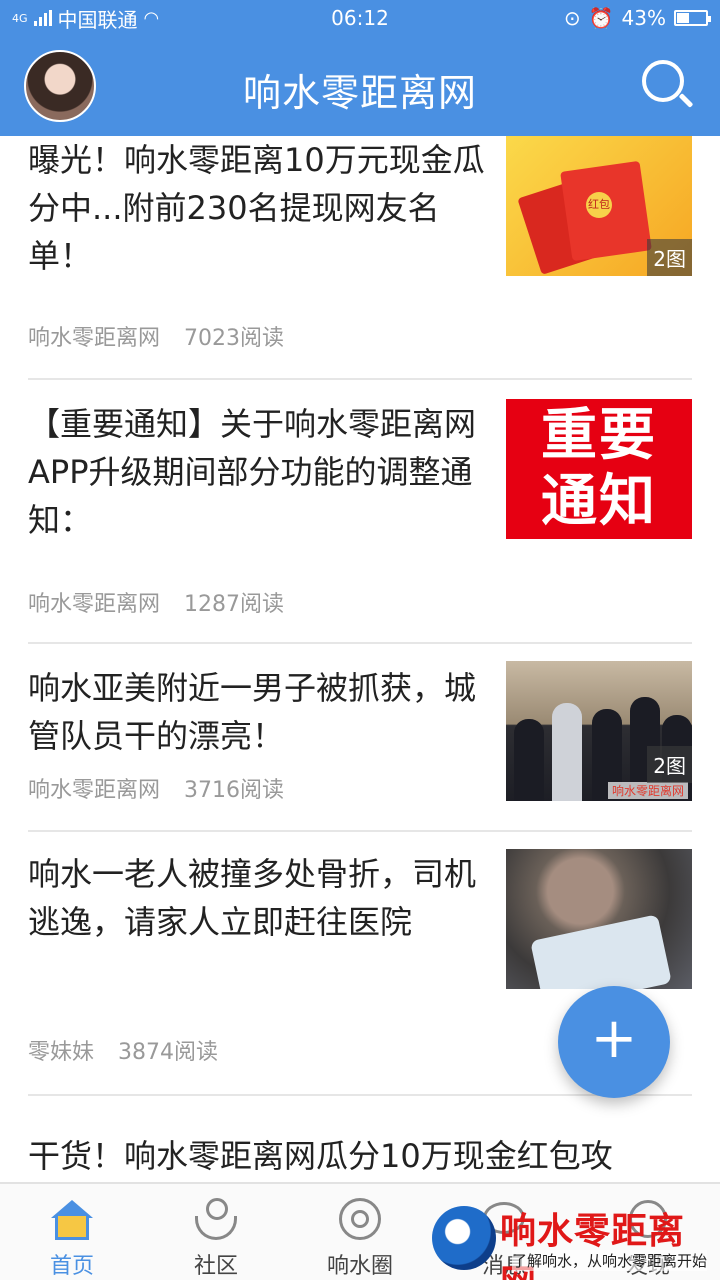 The image size is (720, 1280). I want to click on article-thumbnail: 重要 通知, so click(599, 469).